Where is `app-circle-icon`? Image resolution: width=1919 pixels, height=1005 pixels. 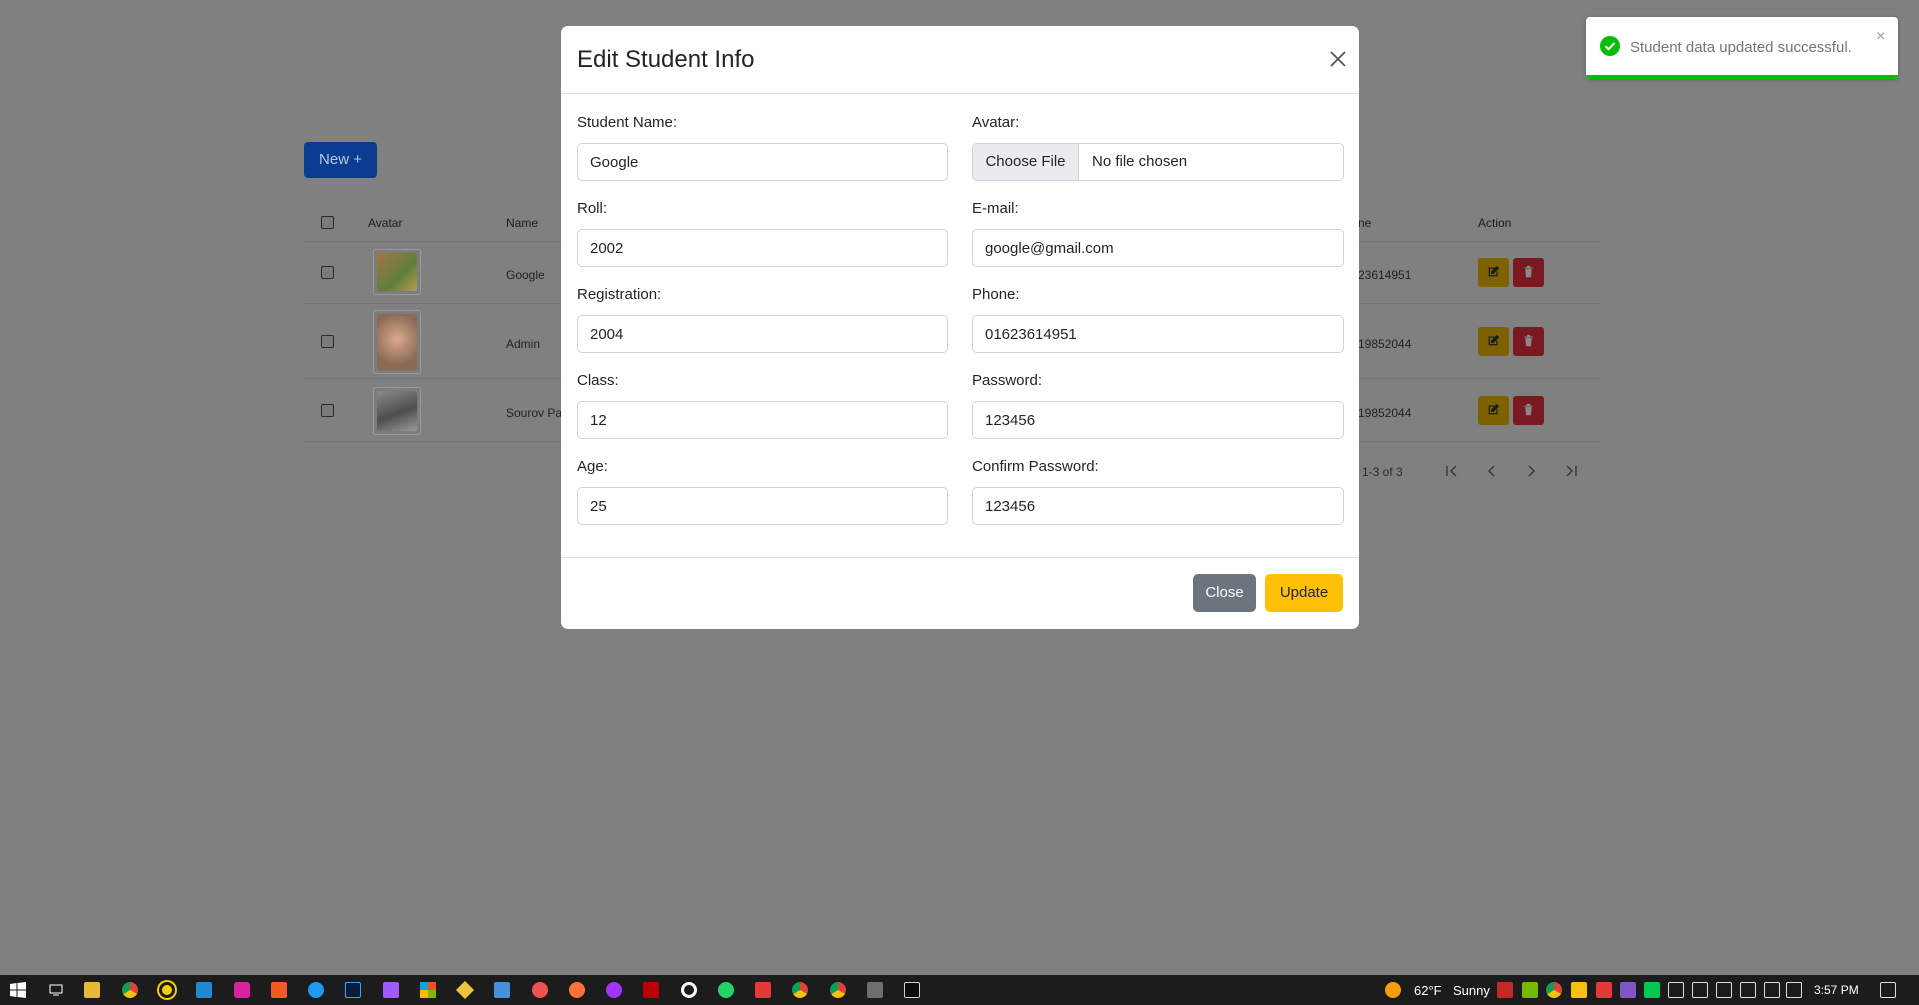 app-circle-icon is located at coordinates (167, 990).